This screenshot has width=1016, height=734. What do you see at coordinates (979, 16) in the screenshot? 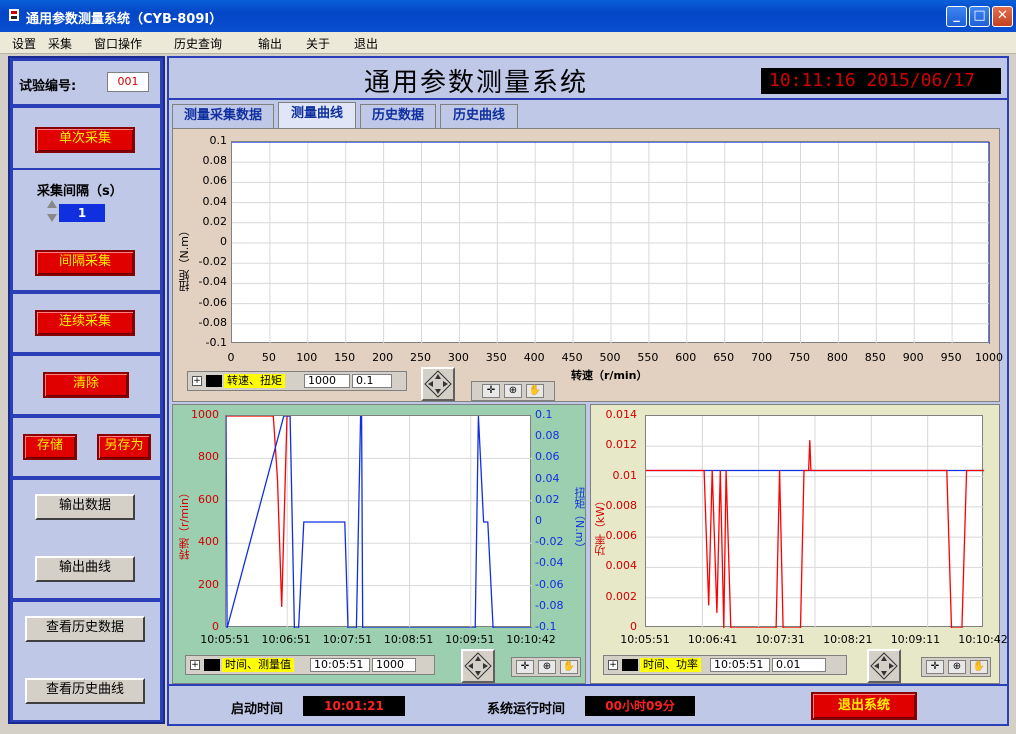
I see `maximize-button: □` at bounding box center [979, 16].